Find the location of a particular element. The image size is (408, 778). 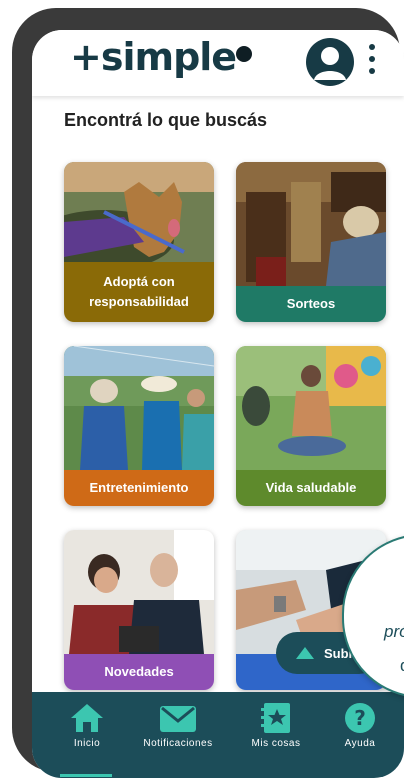

home-icon is located at coordinates (87, 718).